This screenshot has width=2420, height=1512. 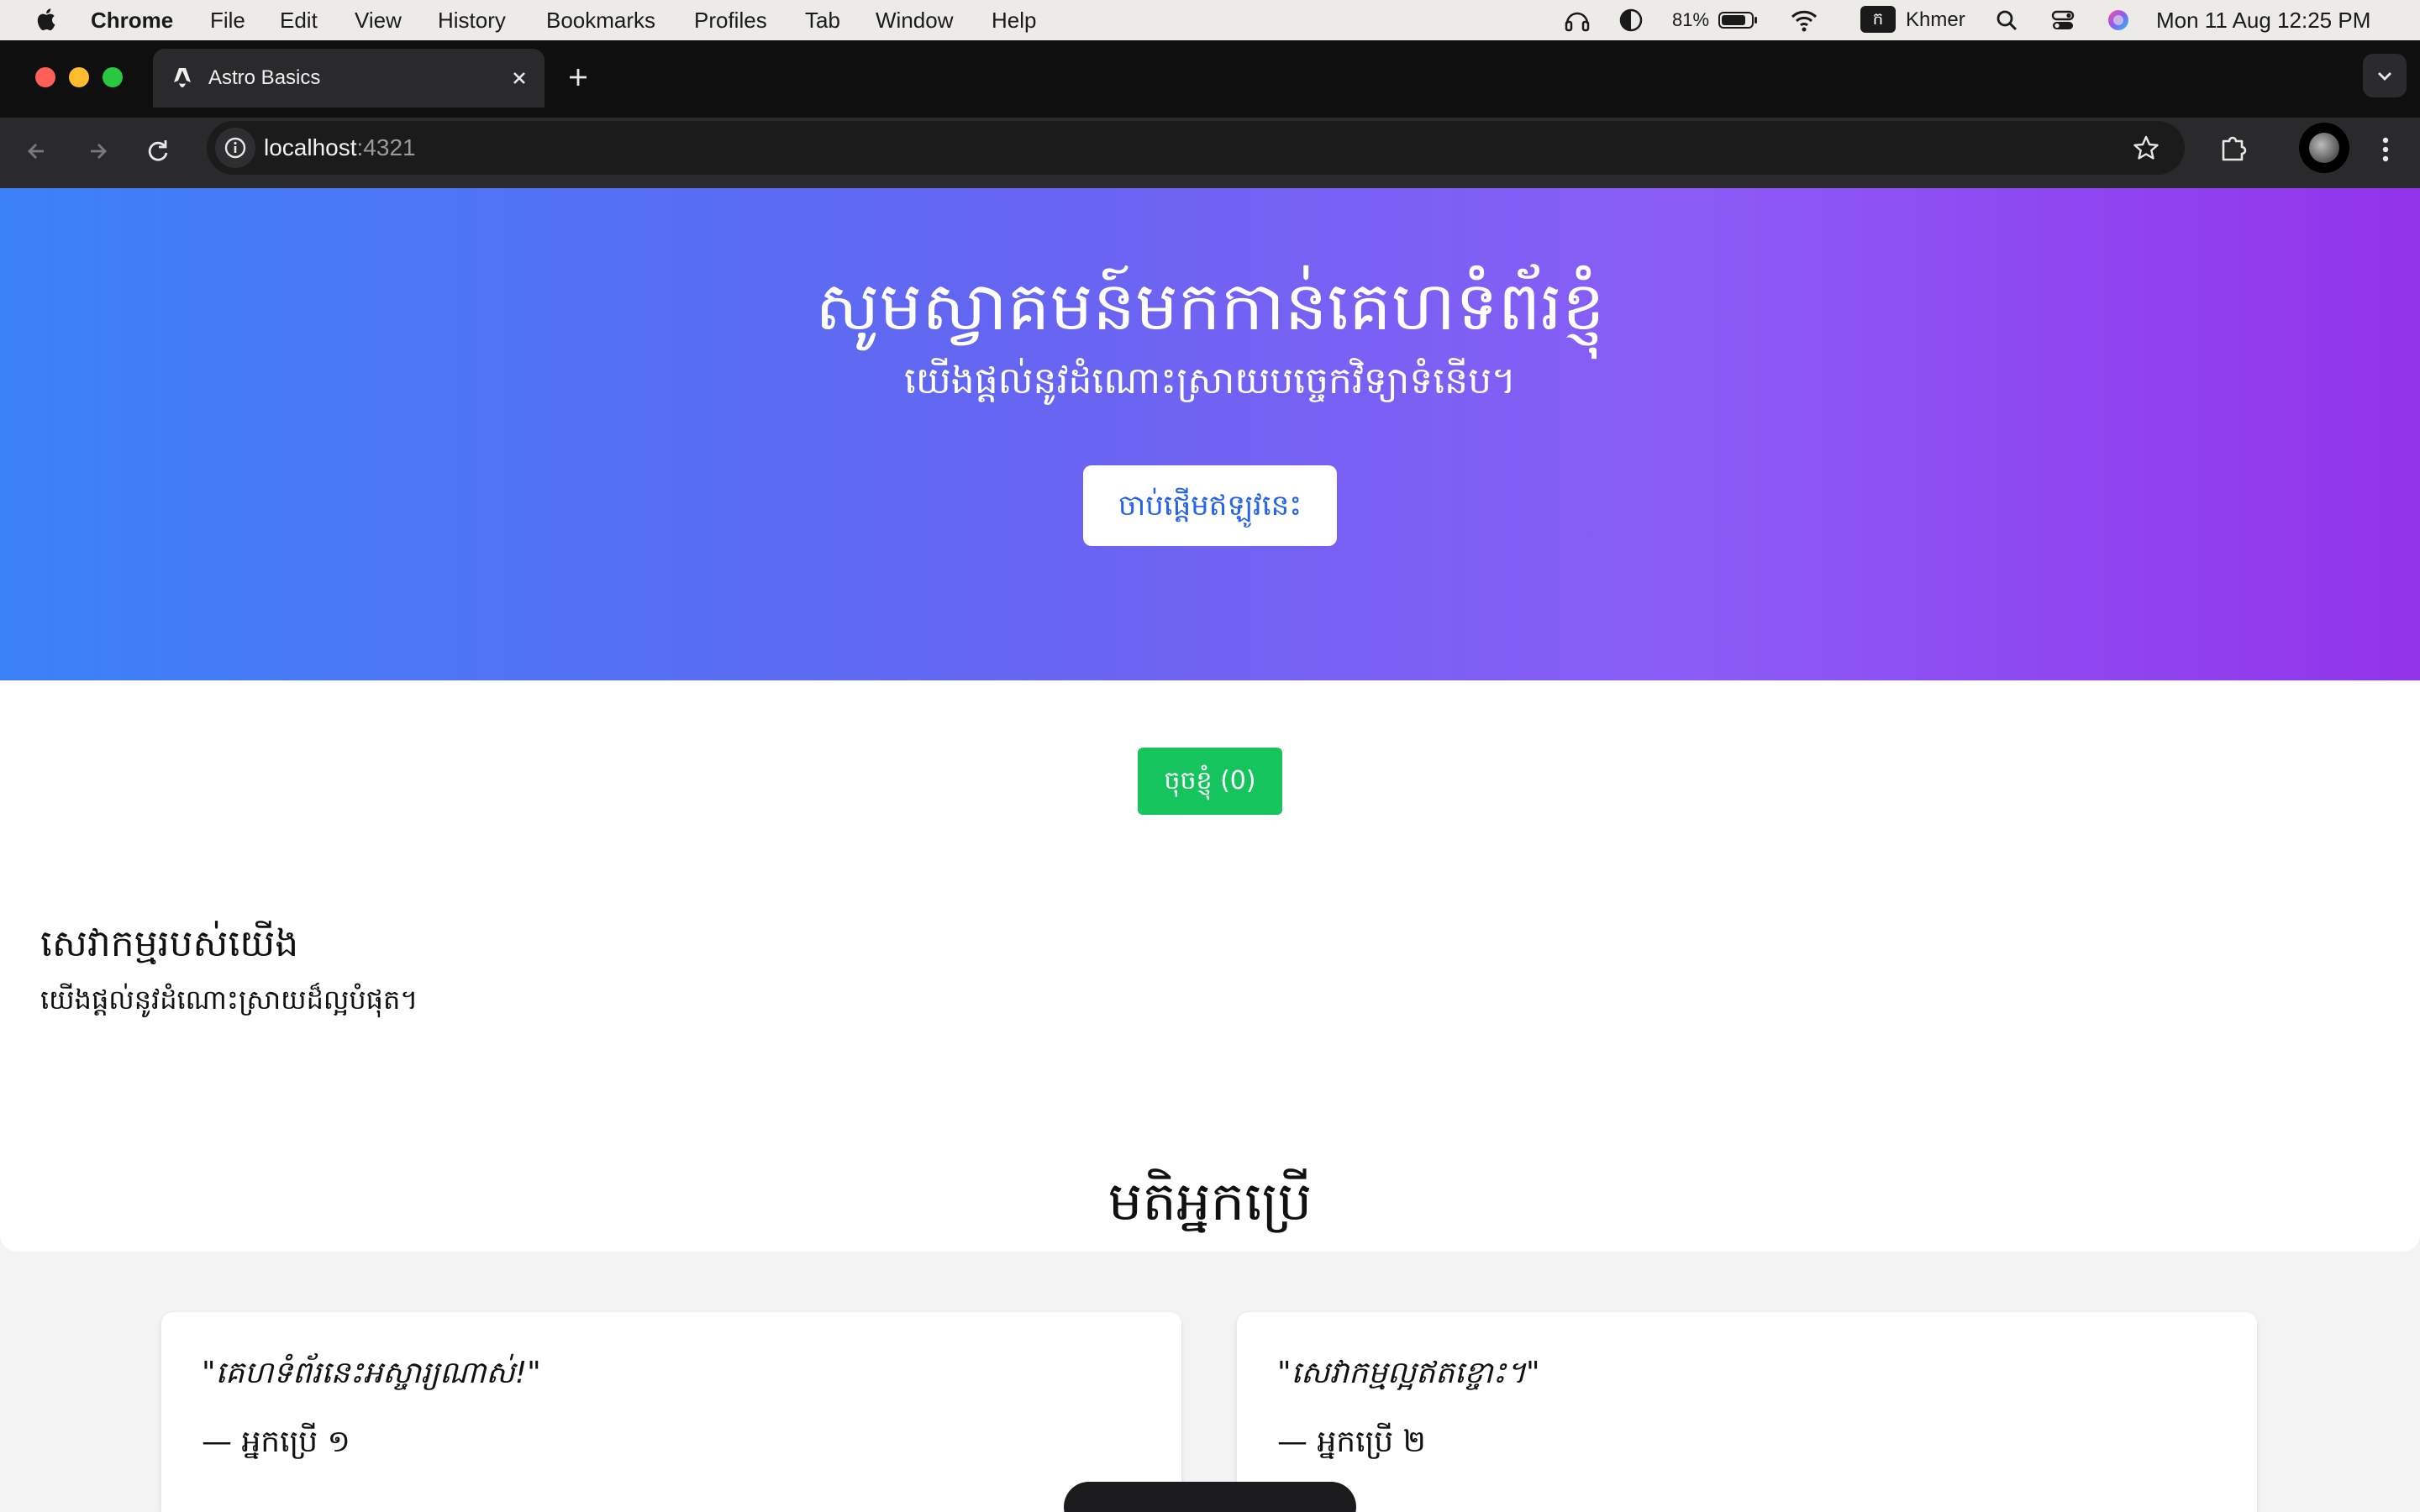 What do you see at coordinates (1408, 1373) in the screenshot?
I see `testimonial-quote: "សេវាកម្មល្អឥតខ្ចោះ។"` at bounding box center [1408, 1373].